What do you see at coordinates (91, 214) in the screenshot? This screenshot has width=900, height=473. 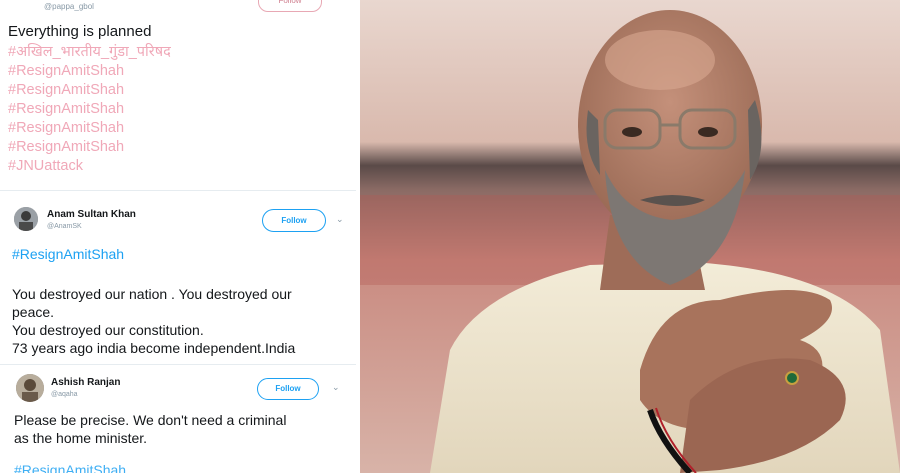 I see `user-name: Anam Sultan Khan` at bounding box center [91, 214].